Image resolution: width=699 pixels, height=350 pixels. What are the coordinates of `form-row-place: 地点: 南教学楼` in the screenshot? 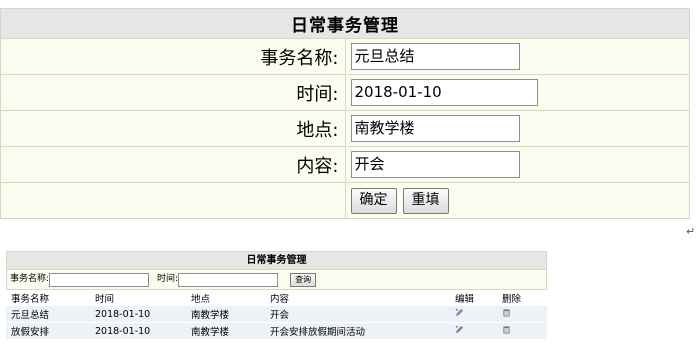 It's located at (345, 128).